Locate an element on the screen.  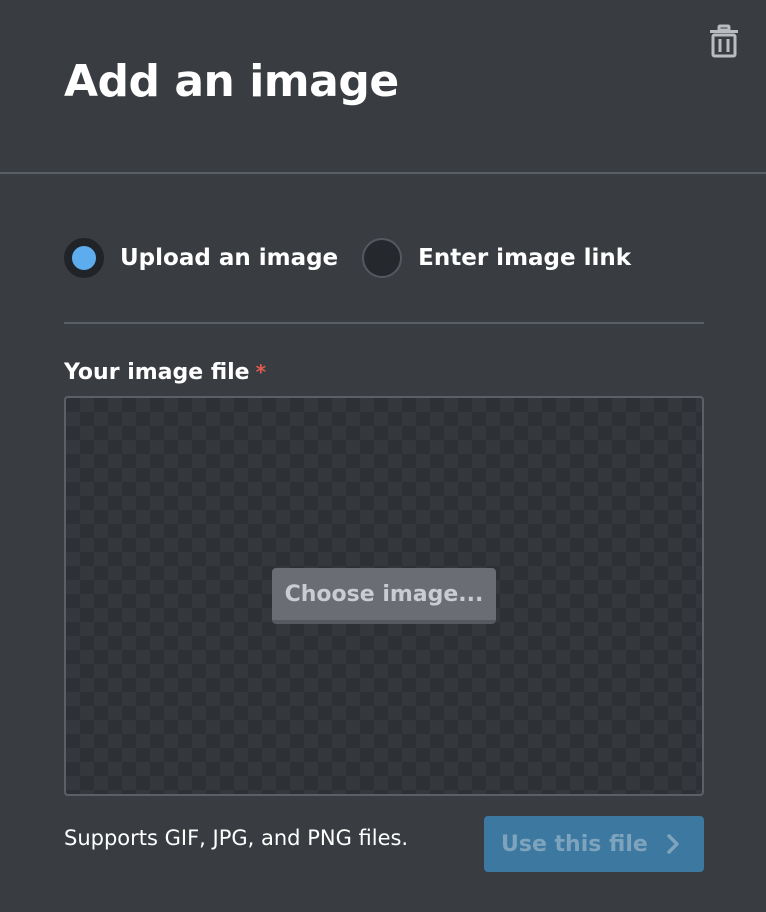
upload-image-radio: Upload an image is located at coordinates (201, 258).